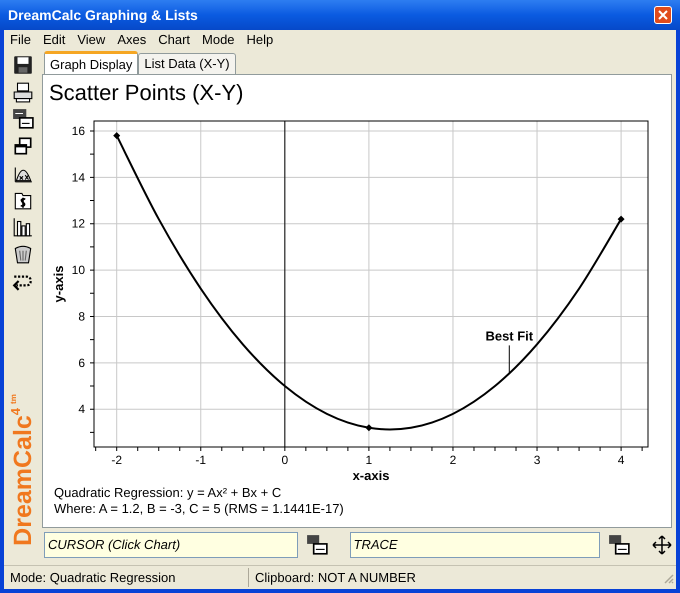 The height and width of the screenshot is (593, 680). Describe the element at coordinates (23, 470) in the screenshot. I see `logo: DreamCalc4 tm` at that location.